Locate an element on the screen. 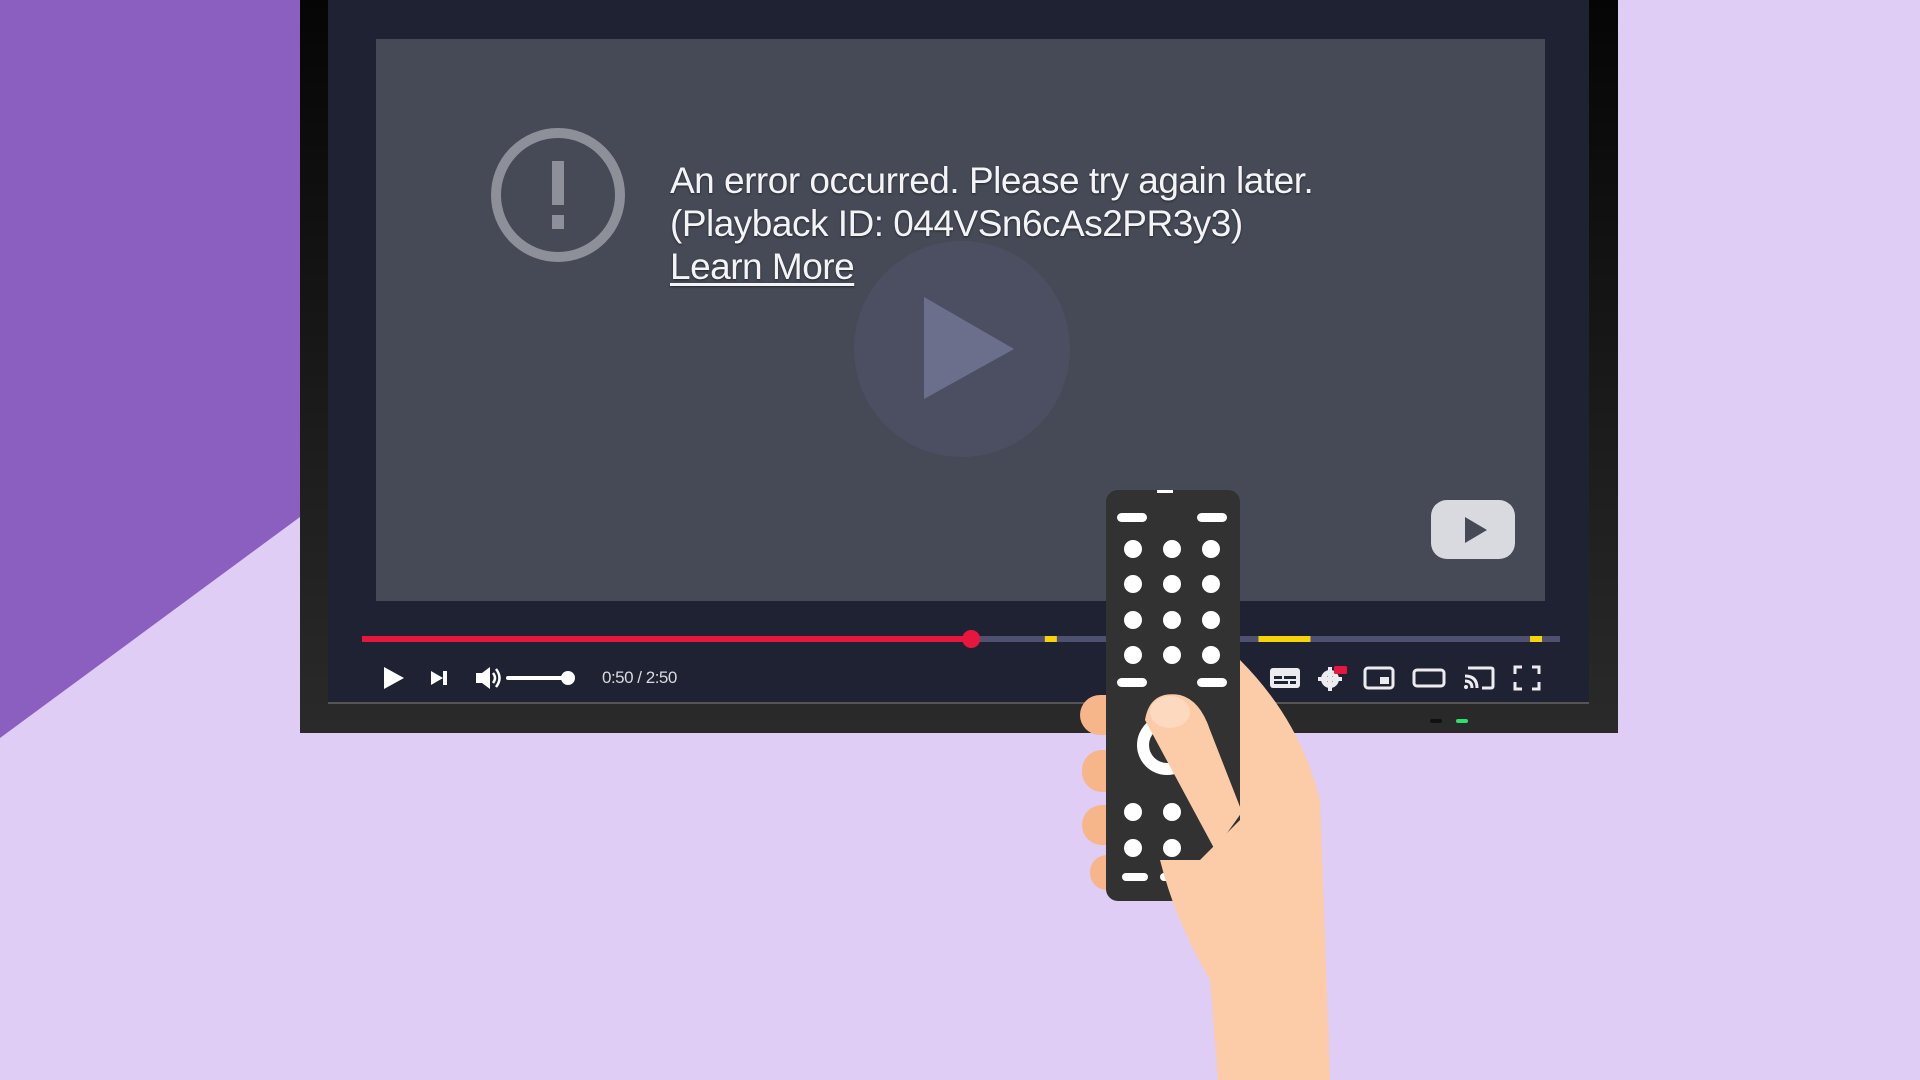 This screenshot has height=1080, width=1920. volume-icon is located at coordinates (488, 678).